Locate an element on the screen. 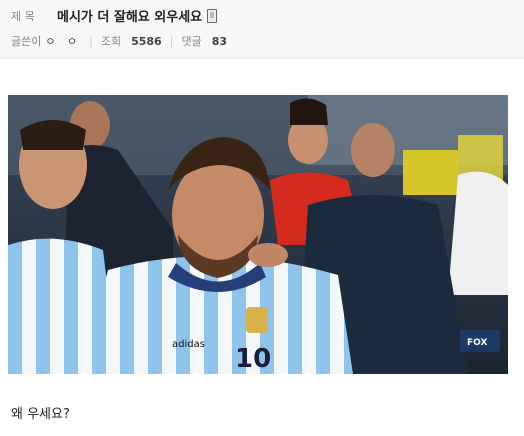  comments-count: 83 is located at coordinates (219, 41).